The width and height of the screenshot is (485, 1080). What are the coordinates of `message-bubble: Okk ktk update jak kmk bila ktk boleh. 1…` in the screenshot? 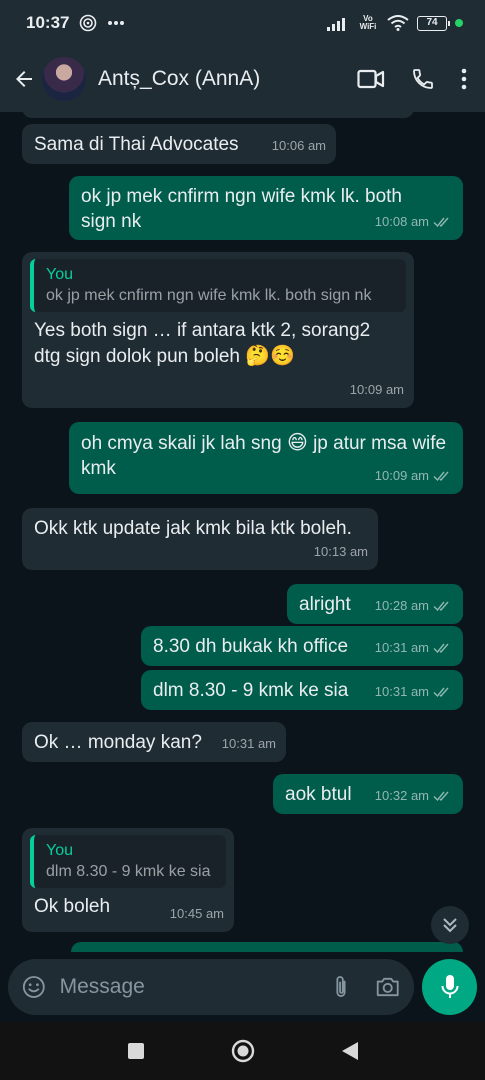 It's located at (200, 539).